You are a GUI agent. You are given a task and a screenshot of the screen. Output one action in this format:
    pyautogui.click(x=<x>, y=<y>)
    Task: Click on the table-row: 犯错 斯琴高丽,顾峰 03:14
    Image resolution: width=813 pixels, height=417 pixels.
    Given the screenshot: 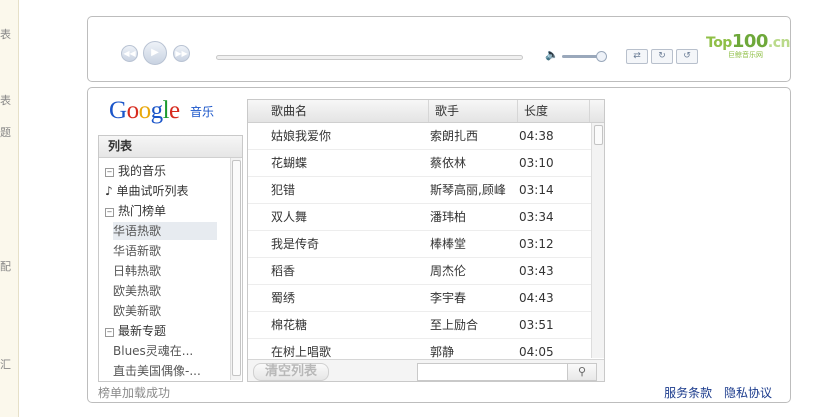 What is the action you would take?
    pyautogui.click(x=419, y=190)
    